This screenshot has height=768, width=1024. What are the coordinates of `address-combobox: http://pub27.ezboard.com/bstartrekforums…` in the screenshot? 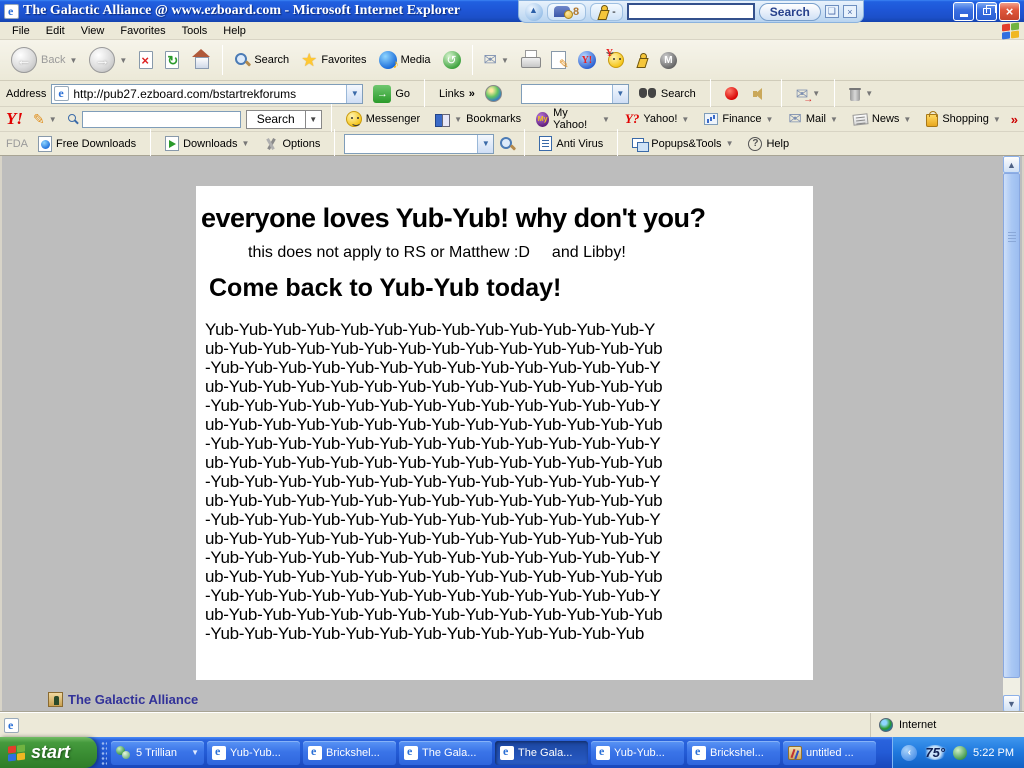 It's located at (207, 93).